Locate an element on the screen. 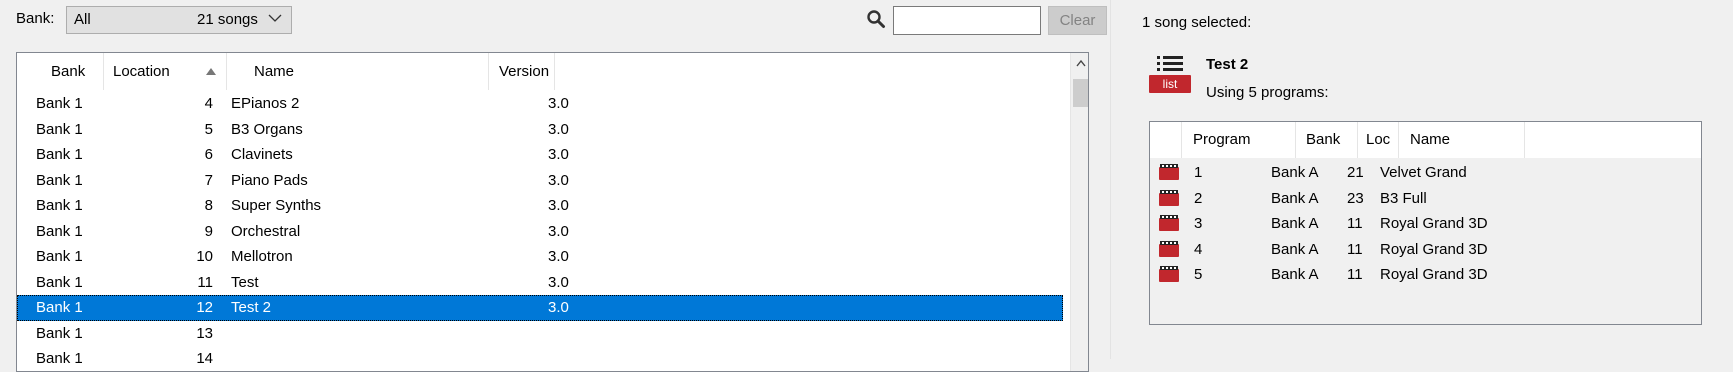 The width and height of the screenshot is (1733, 372). table-row: Bank 1 11 Test 3.0 is located at coordinates (552, 283).